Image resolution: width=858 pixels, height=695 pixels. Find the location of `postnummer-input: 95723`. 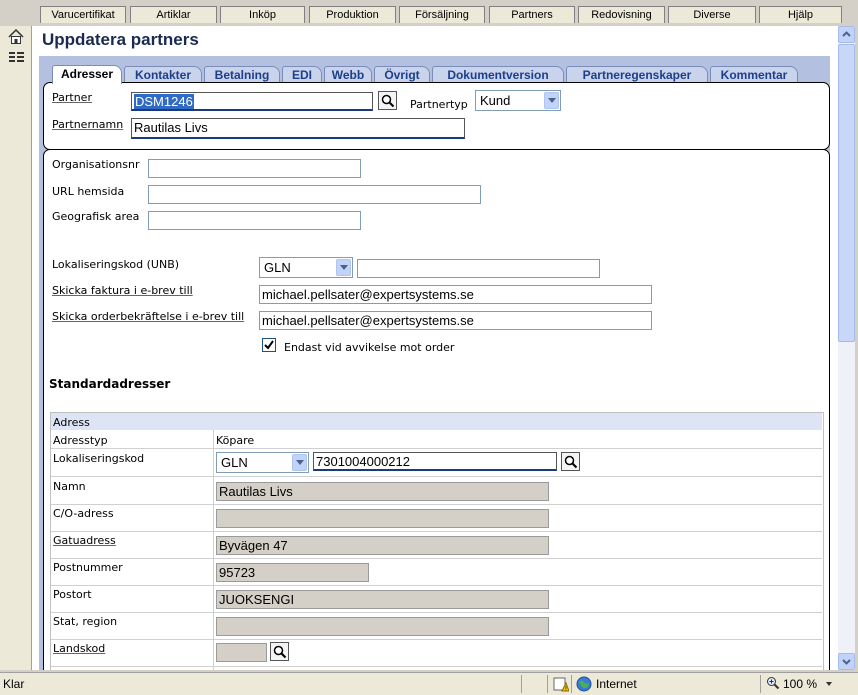

postnummer-input: 95723 is located at coordinates (292, 572).